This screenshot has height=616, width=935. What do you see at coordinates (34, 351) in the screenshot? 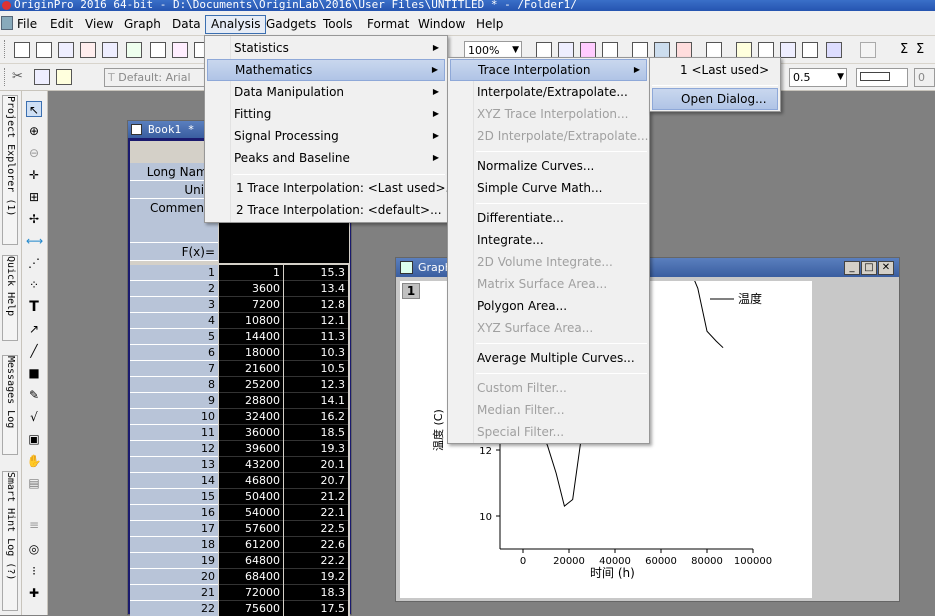
I see `line-tool-icon: ╱` at bounding box center [34, 351].